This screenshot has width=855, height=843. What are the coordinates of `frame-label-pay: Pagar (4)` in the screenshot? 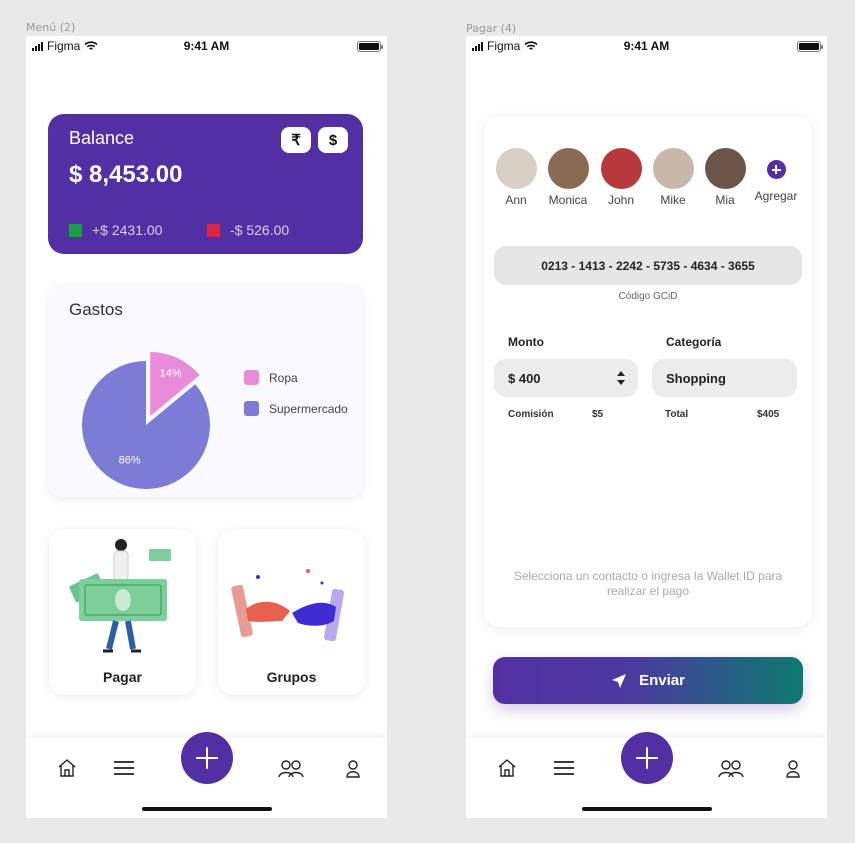 It's located at (491, 28).